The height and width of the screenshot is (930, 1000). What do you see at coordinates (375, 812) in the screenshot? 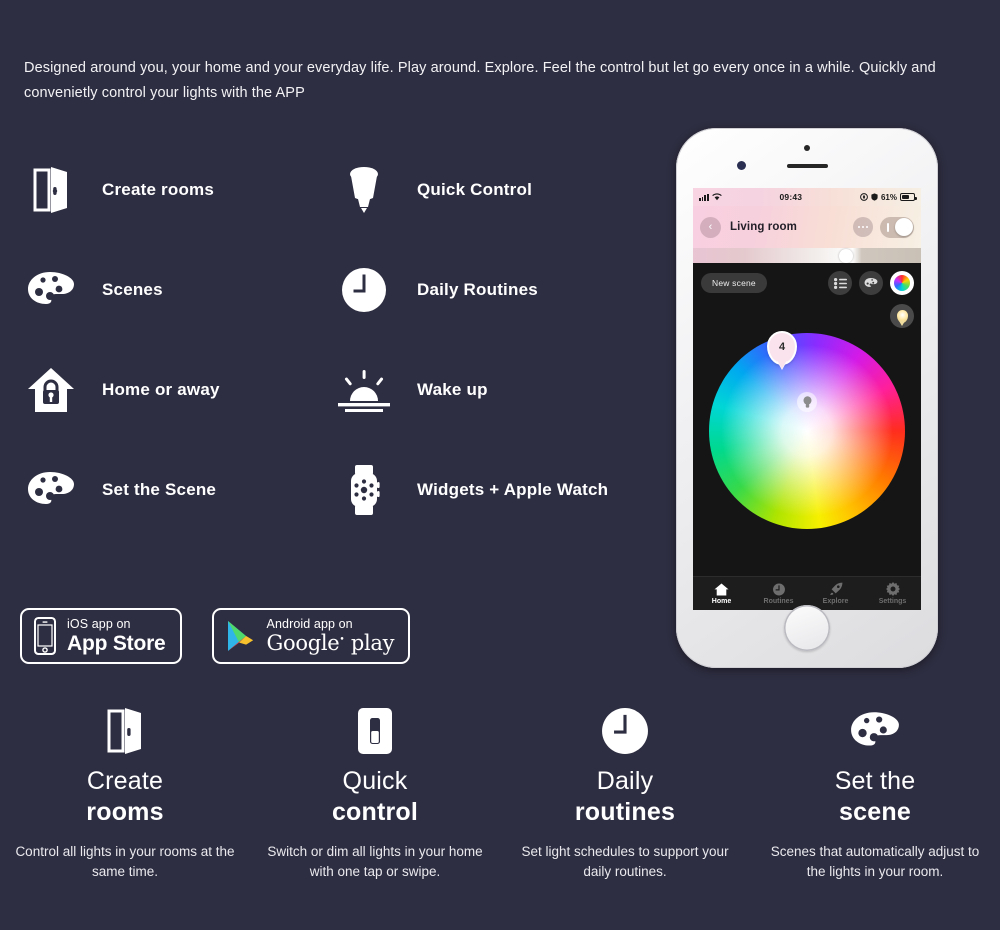
I see `card-title-line2: control` at bounding box center [375, 812].